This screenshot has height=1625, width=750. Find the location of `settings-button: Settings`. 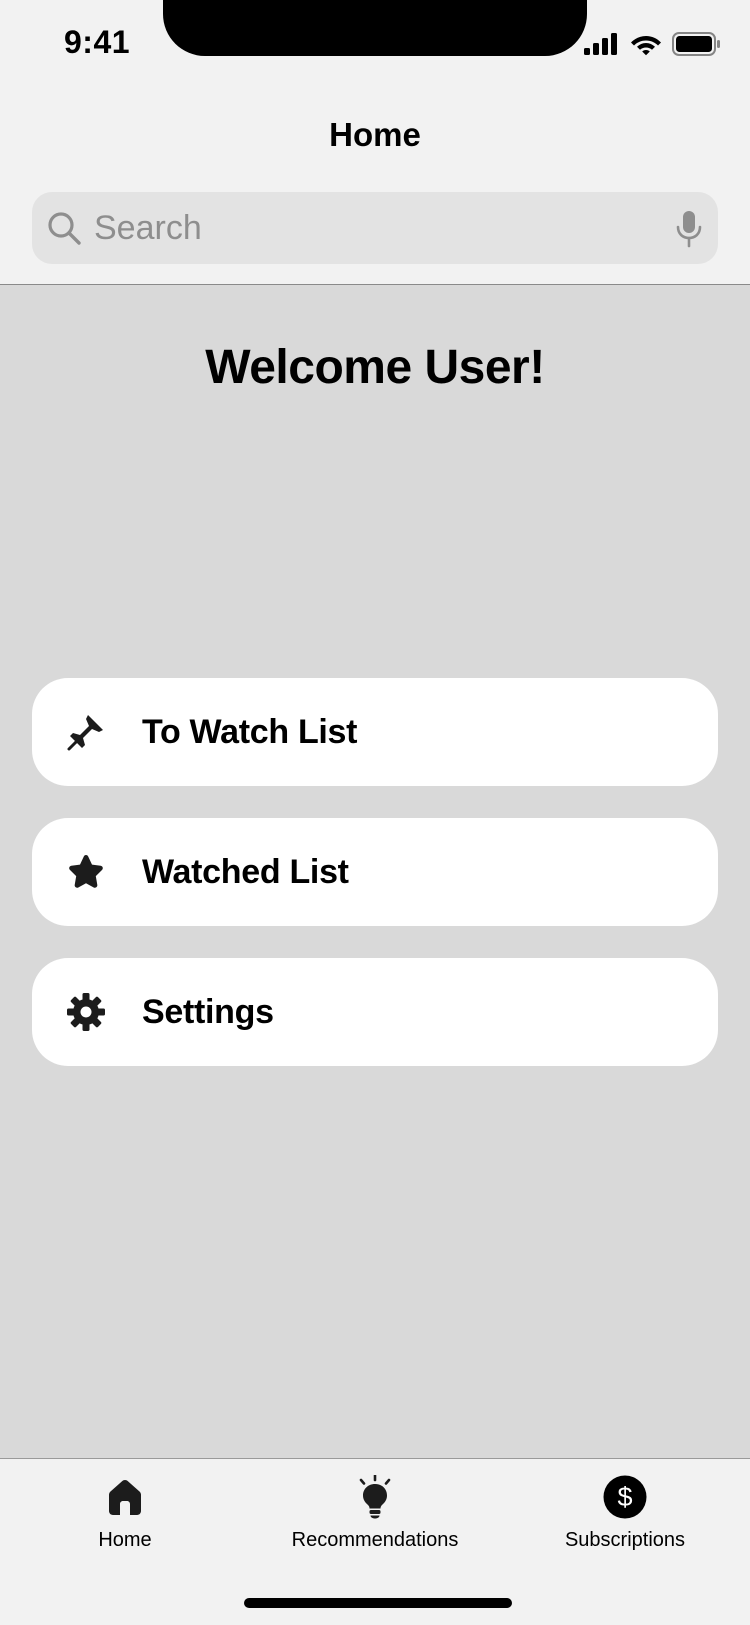

settings-button: Settings is located at coordinates (375, 1012).